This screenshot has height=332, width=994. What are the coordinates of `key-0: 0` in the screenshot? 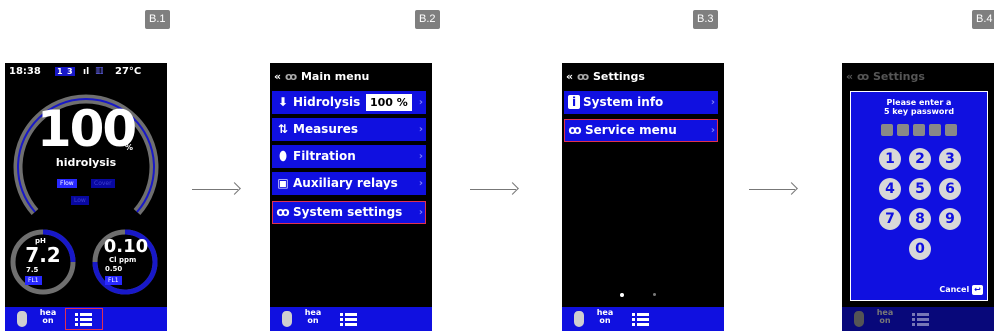 It's located at (920, 249).